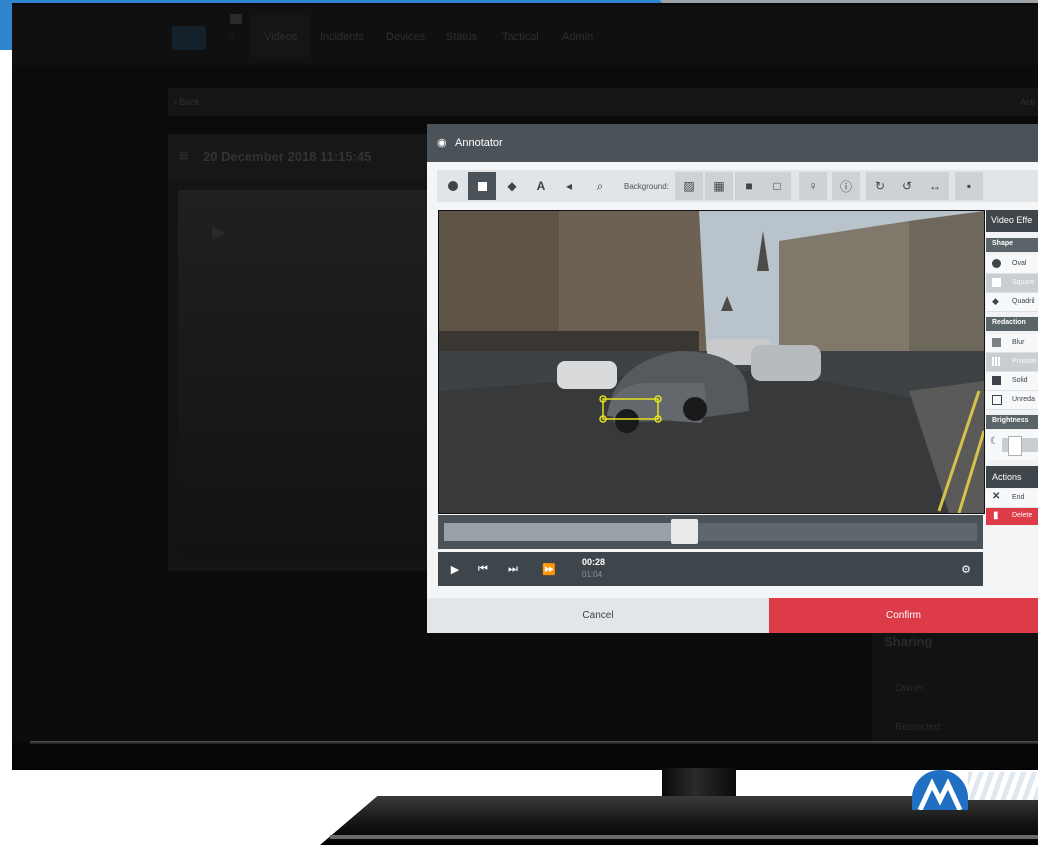 Image resolution: width=1038 pixels, height=845 pixels. Describe the element at coordinates (287, 156) in the screenshot. I see `video-date-title: 20 December 2018 11:15:45` at that location.